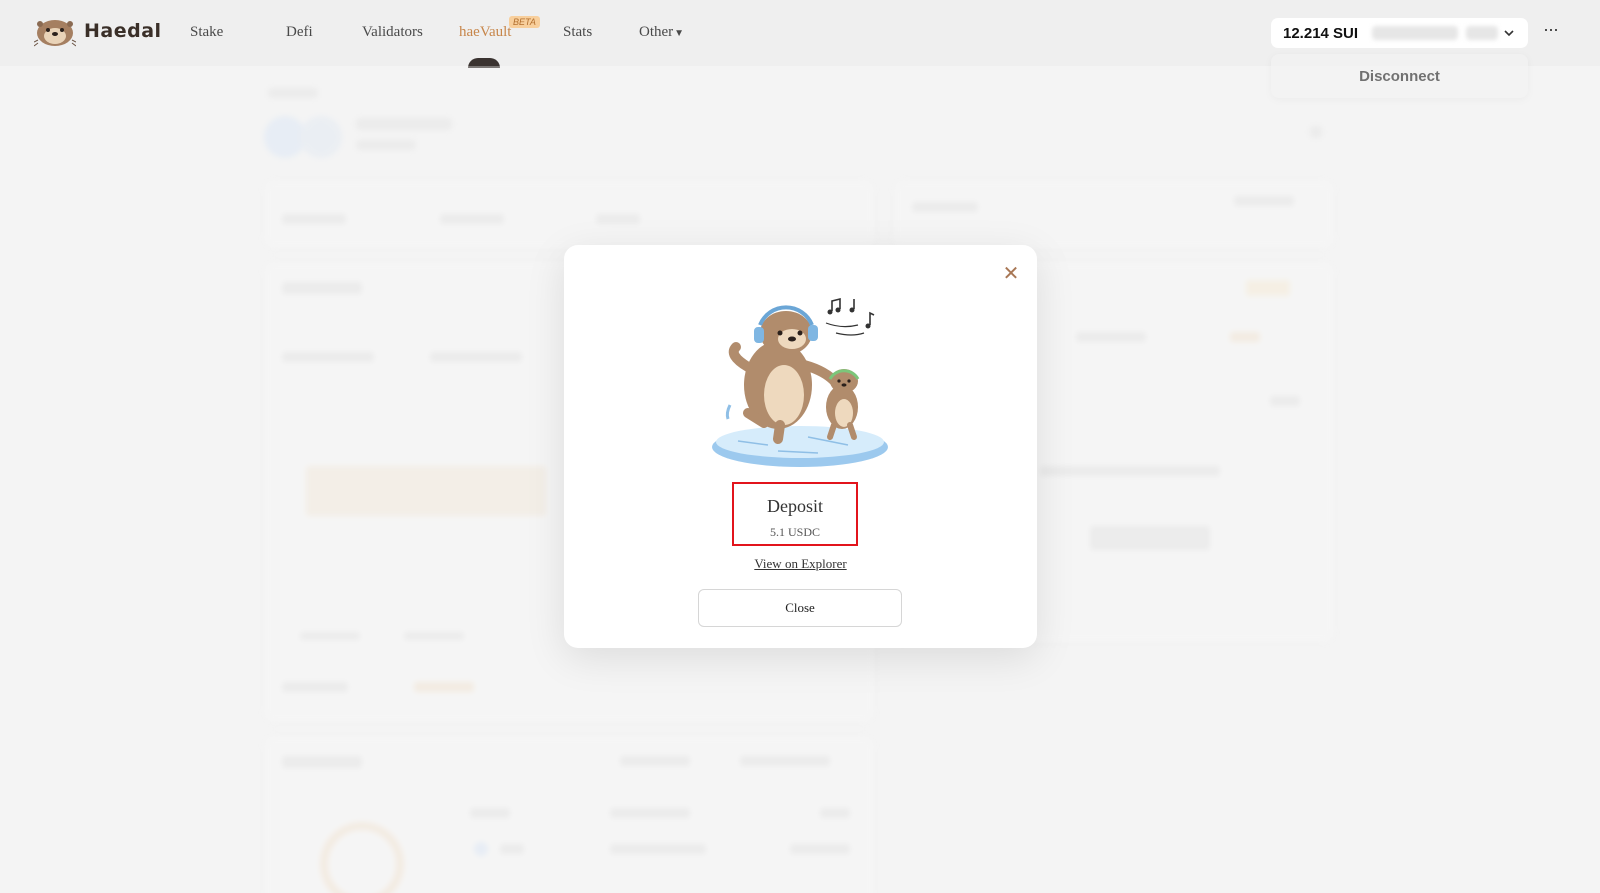  What do you see at coordinates (1482, 33) in the screenshot?
I see `wallet-avatar-redacted` at bounding box center [1482, 33].